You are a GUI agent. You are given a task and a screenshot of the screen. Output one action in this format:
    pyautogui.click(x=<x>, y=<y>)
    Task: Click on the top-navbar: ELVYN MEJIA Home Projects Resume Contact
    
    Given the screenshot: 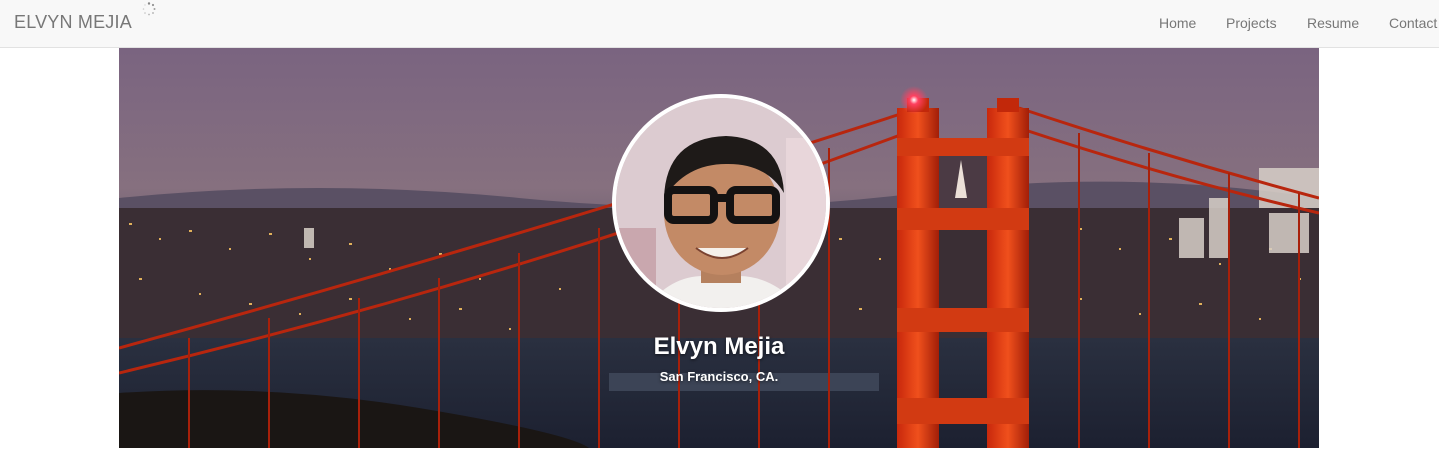 What is the action you would take?
    pyautogui.click(x=719, y=24)
    